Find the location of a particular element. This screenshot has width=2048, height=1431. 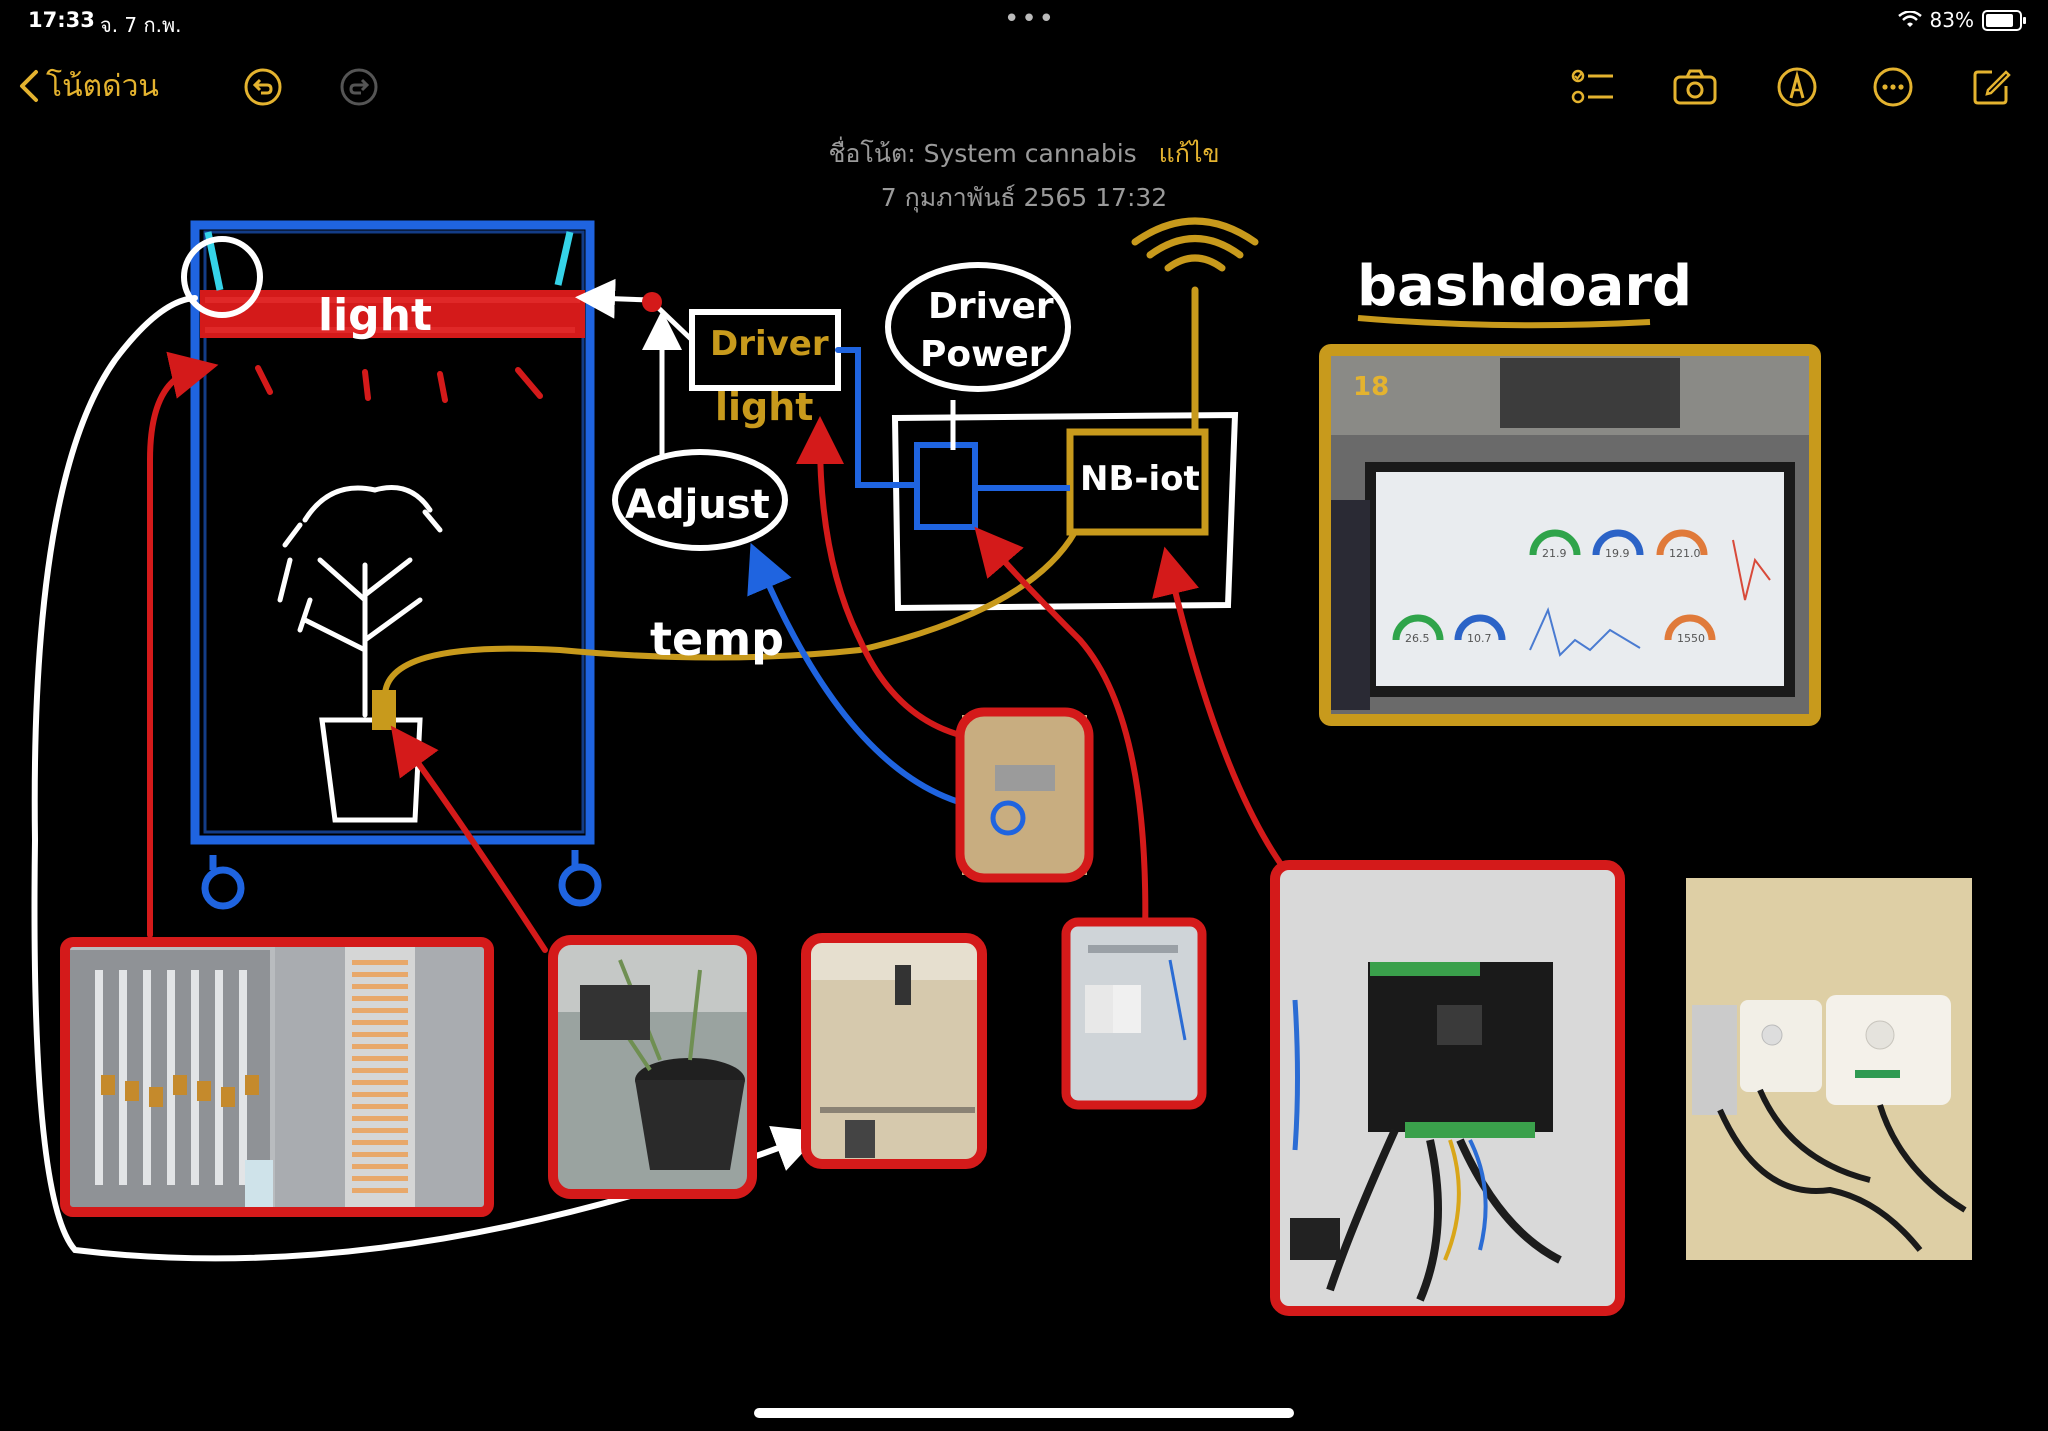

pot-photo is located at coordinates (652, 1067).